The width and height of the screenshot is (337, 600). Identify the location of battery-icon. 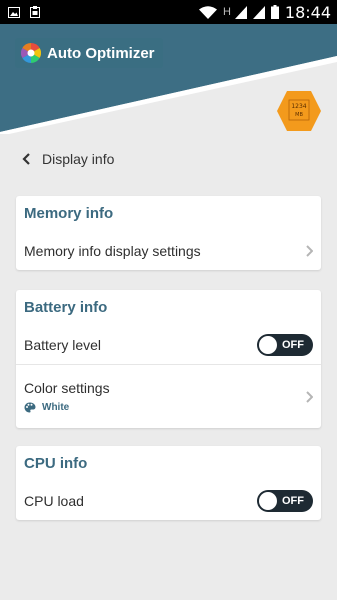
(274, 12).